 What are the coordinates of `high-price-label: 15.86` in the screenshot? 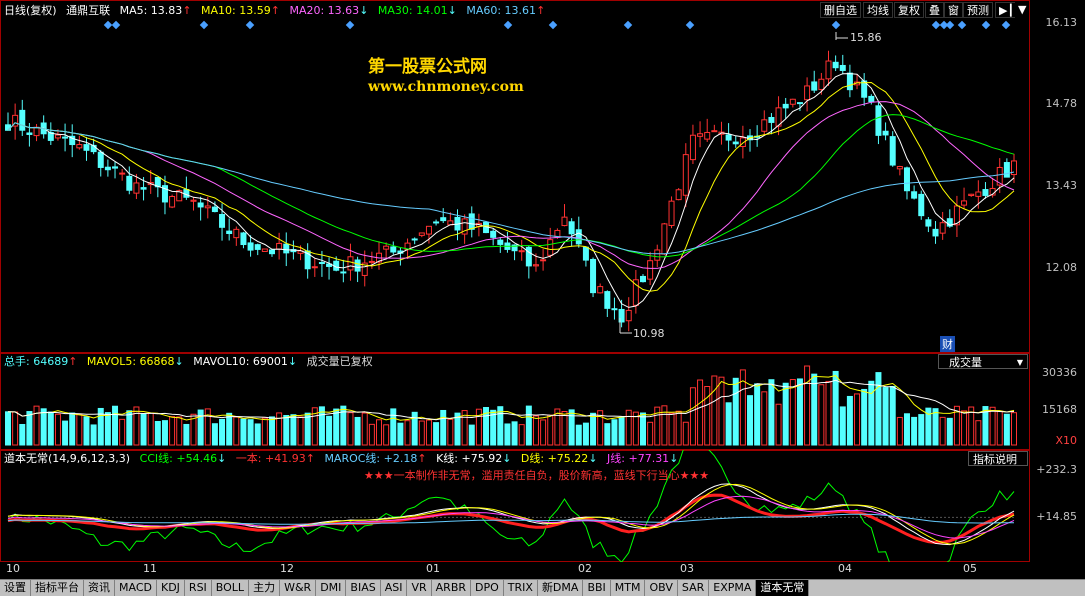 It's located at (866, 37).